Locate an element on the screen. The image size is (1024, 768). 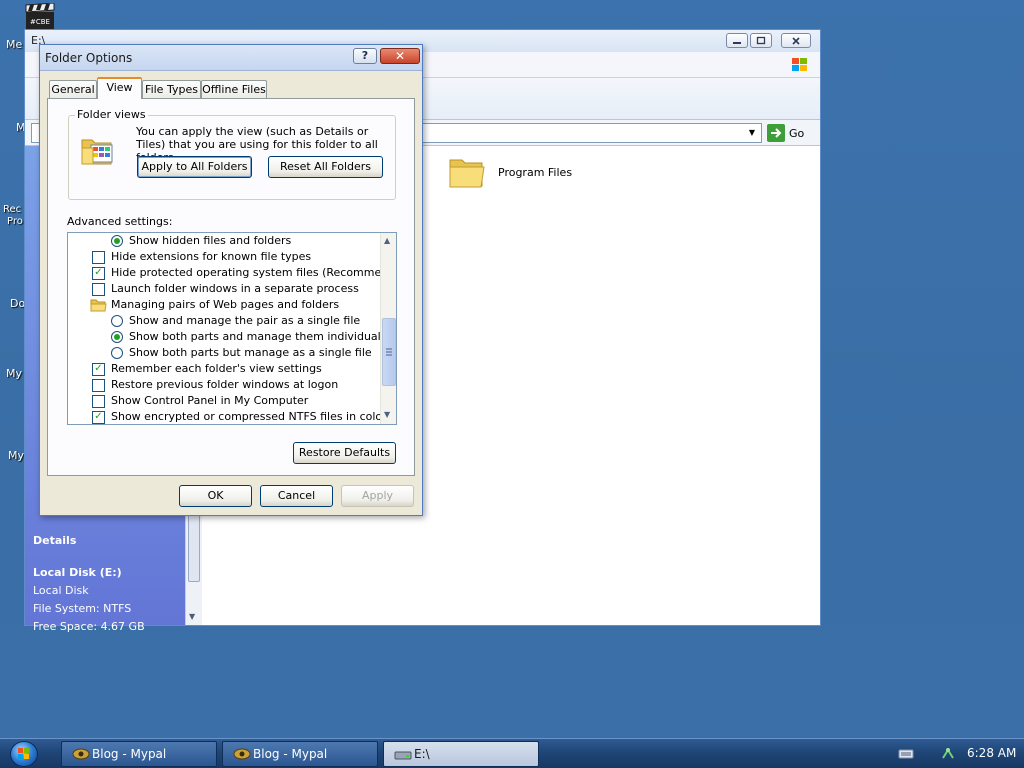
list-item: Show Control Panel in My Computer is located at coordinates (200, 401).